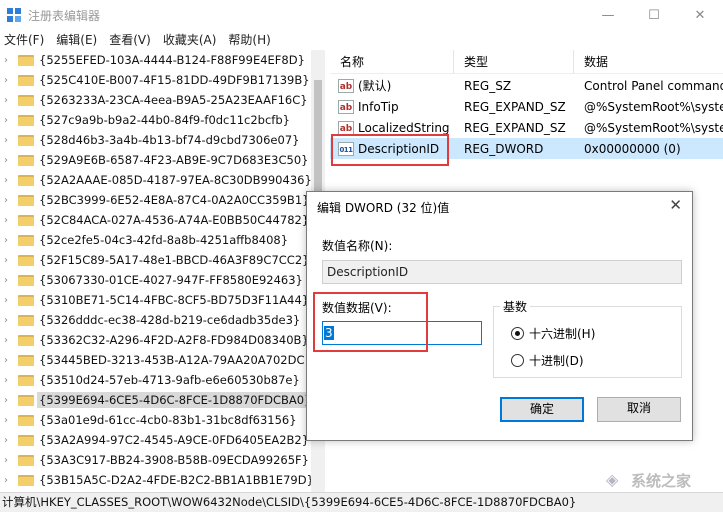  I want to click on tree-item: › {53362C32-A296-4F2D-A2F8-FD984D08340B}, so click(162, 340).